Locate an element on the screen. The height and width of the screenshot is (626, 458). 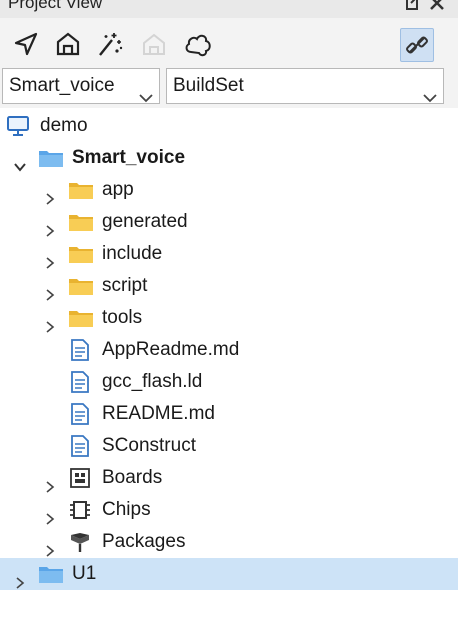
tree-item-label: tools is located at coordinates (122, 317).